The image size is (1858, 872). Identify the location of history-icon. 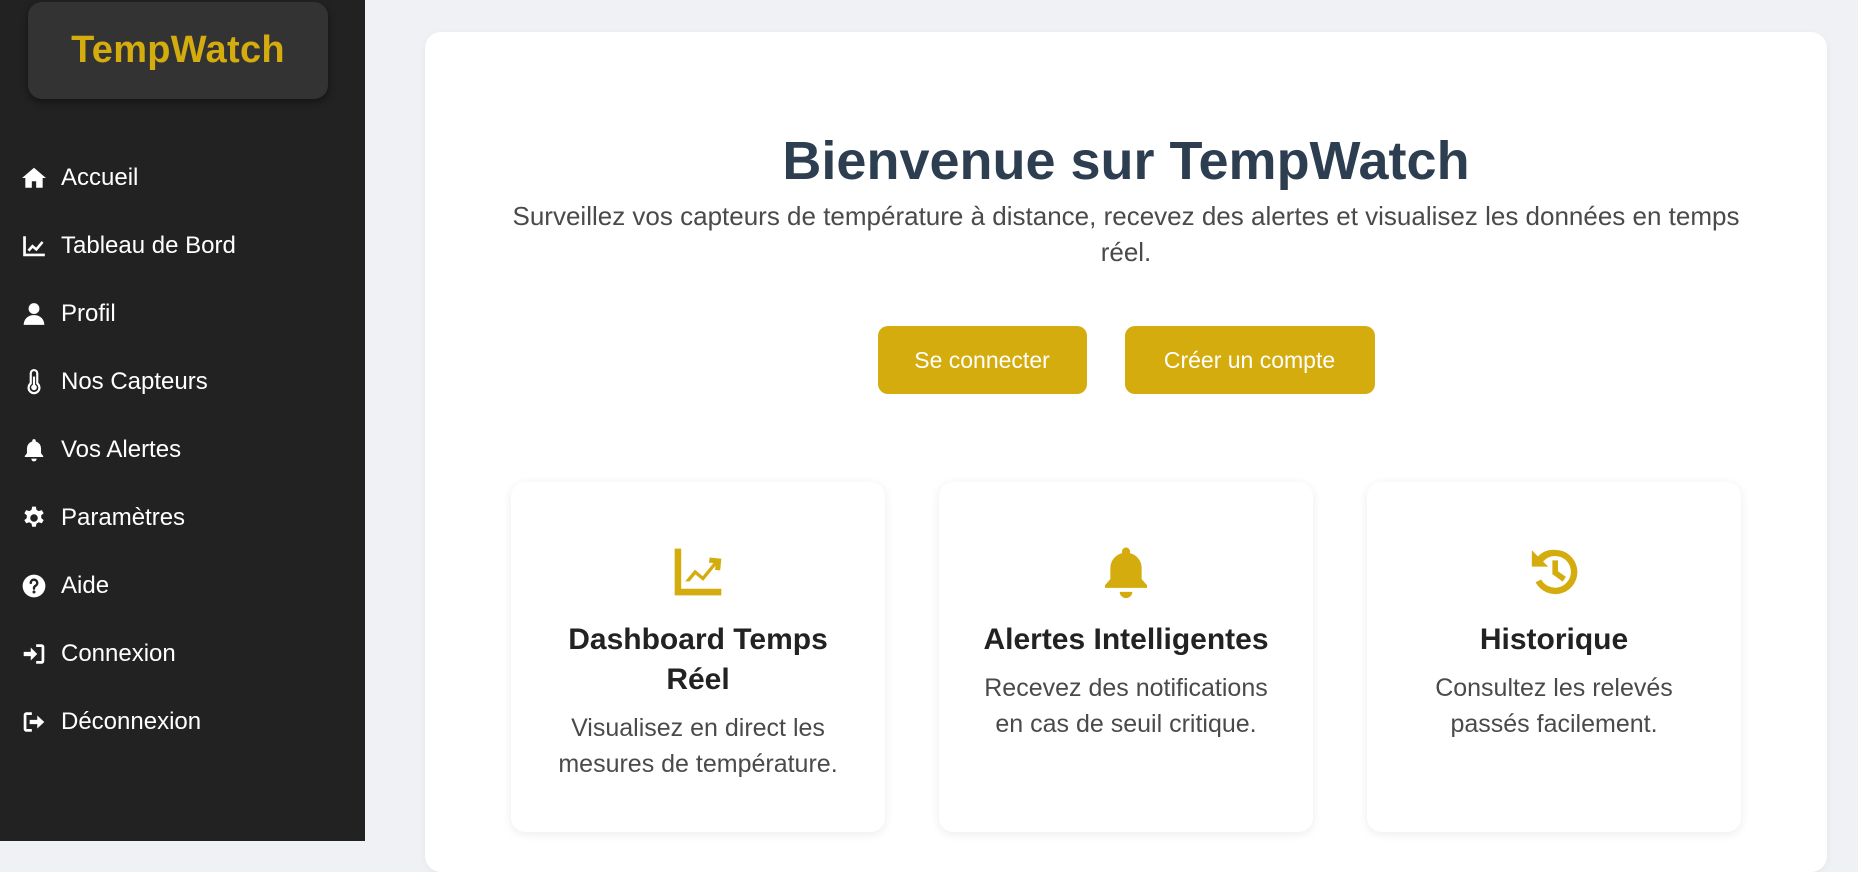
(1554, 572).